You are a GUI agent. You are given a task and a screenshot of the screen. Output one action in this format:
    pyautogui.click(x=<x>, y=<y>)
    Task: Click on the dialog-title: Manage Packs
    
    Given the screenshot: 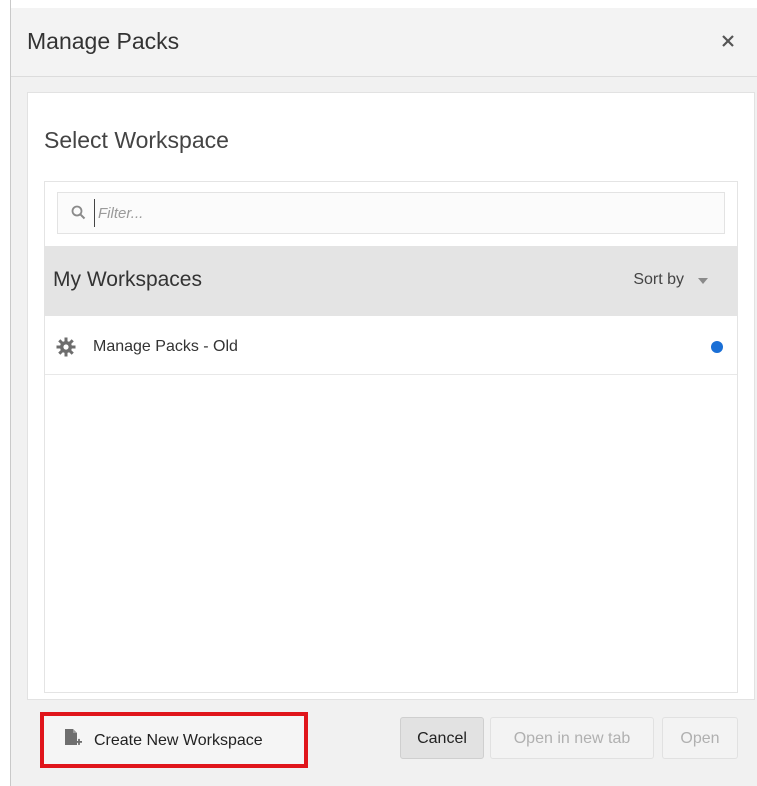 What is the action you would take?
    pyautogui.click(x=103, y=41)
    